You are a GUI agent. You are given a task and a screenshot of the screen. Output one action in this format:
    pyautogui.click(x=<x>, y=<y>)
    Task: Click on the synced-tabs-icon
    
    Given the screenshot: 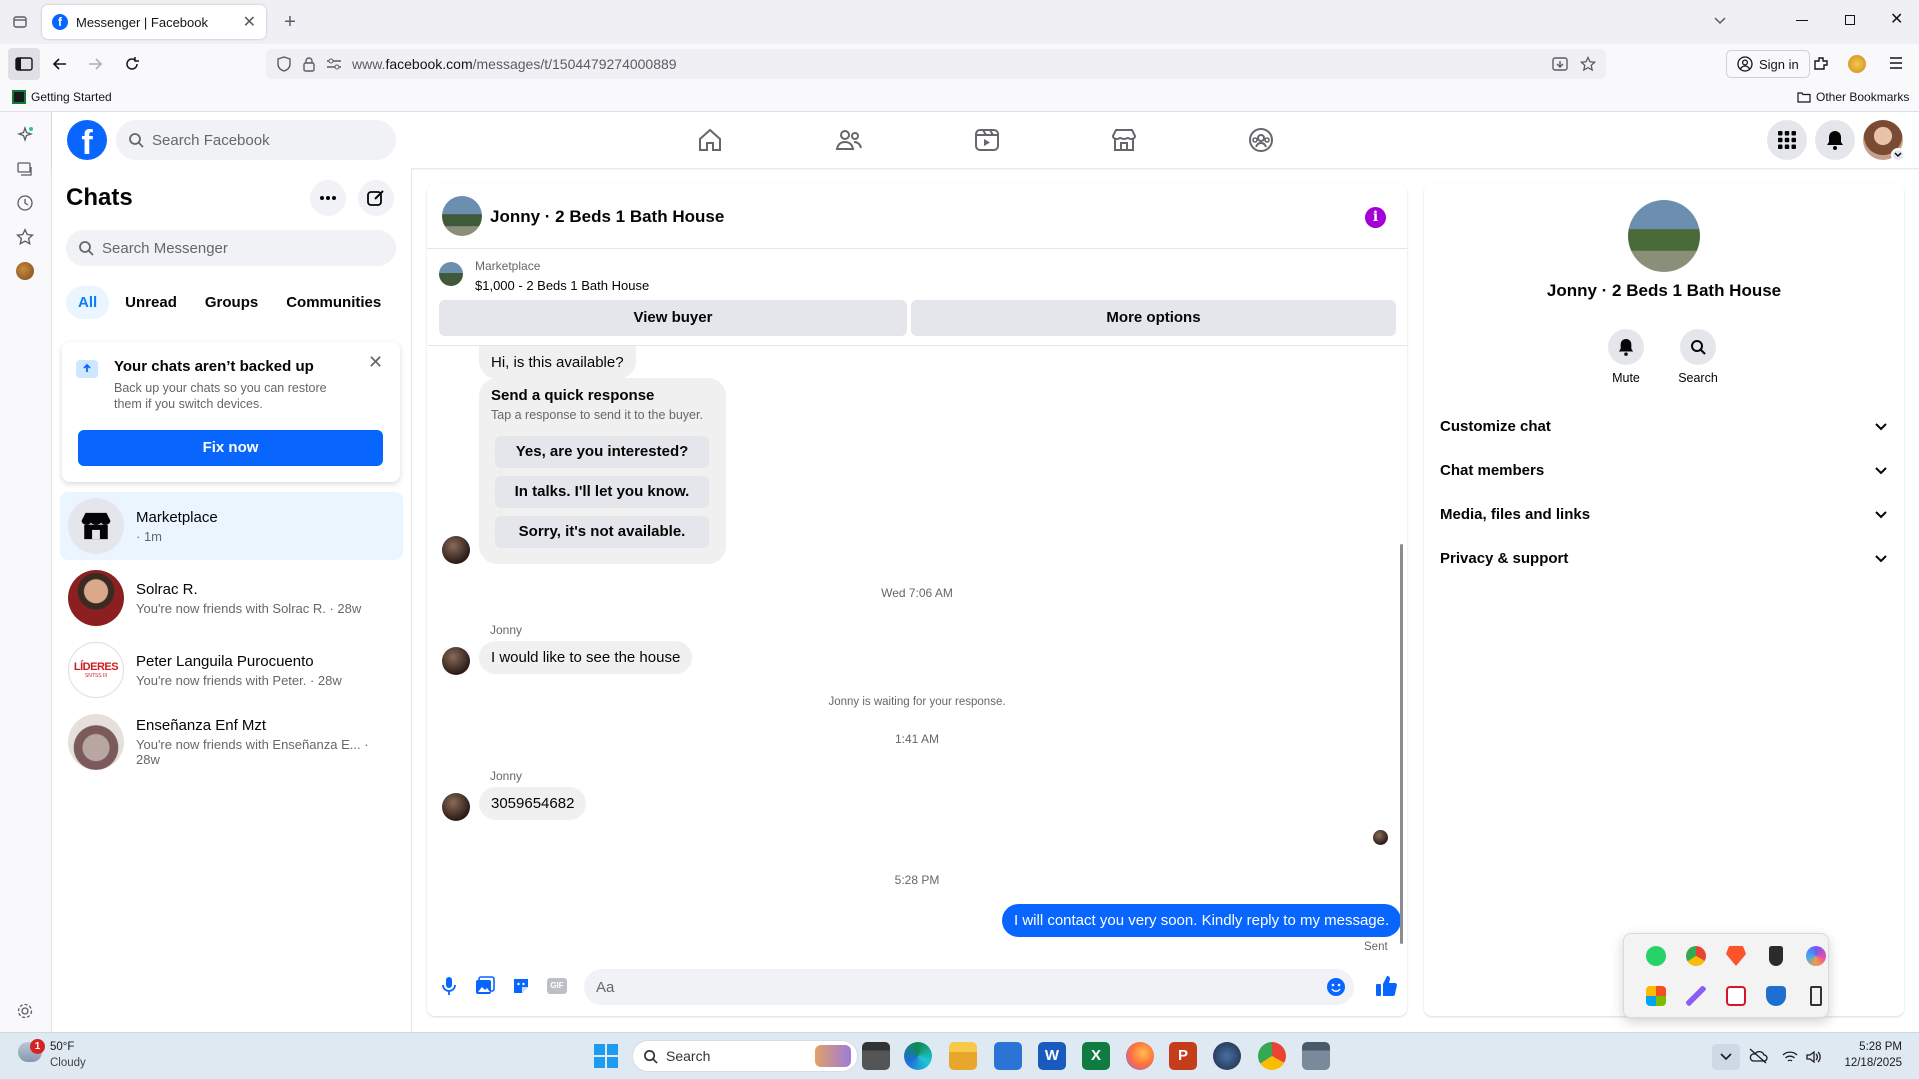 What is the action you would take?
    pyautogui.click(x=25, y=169)
    